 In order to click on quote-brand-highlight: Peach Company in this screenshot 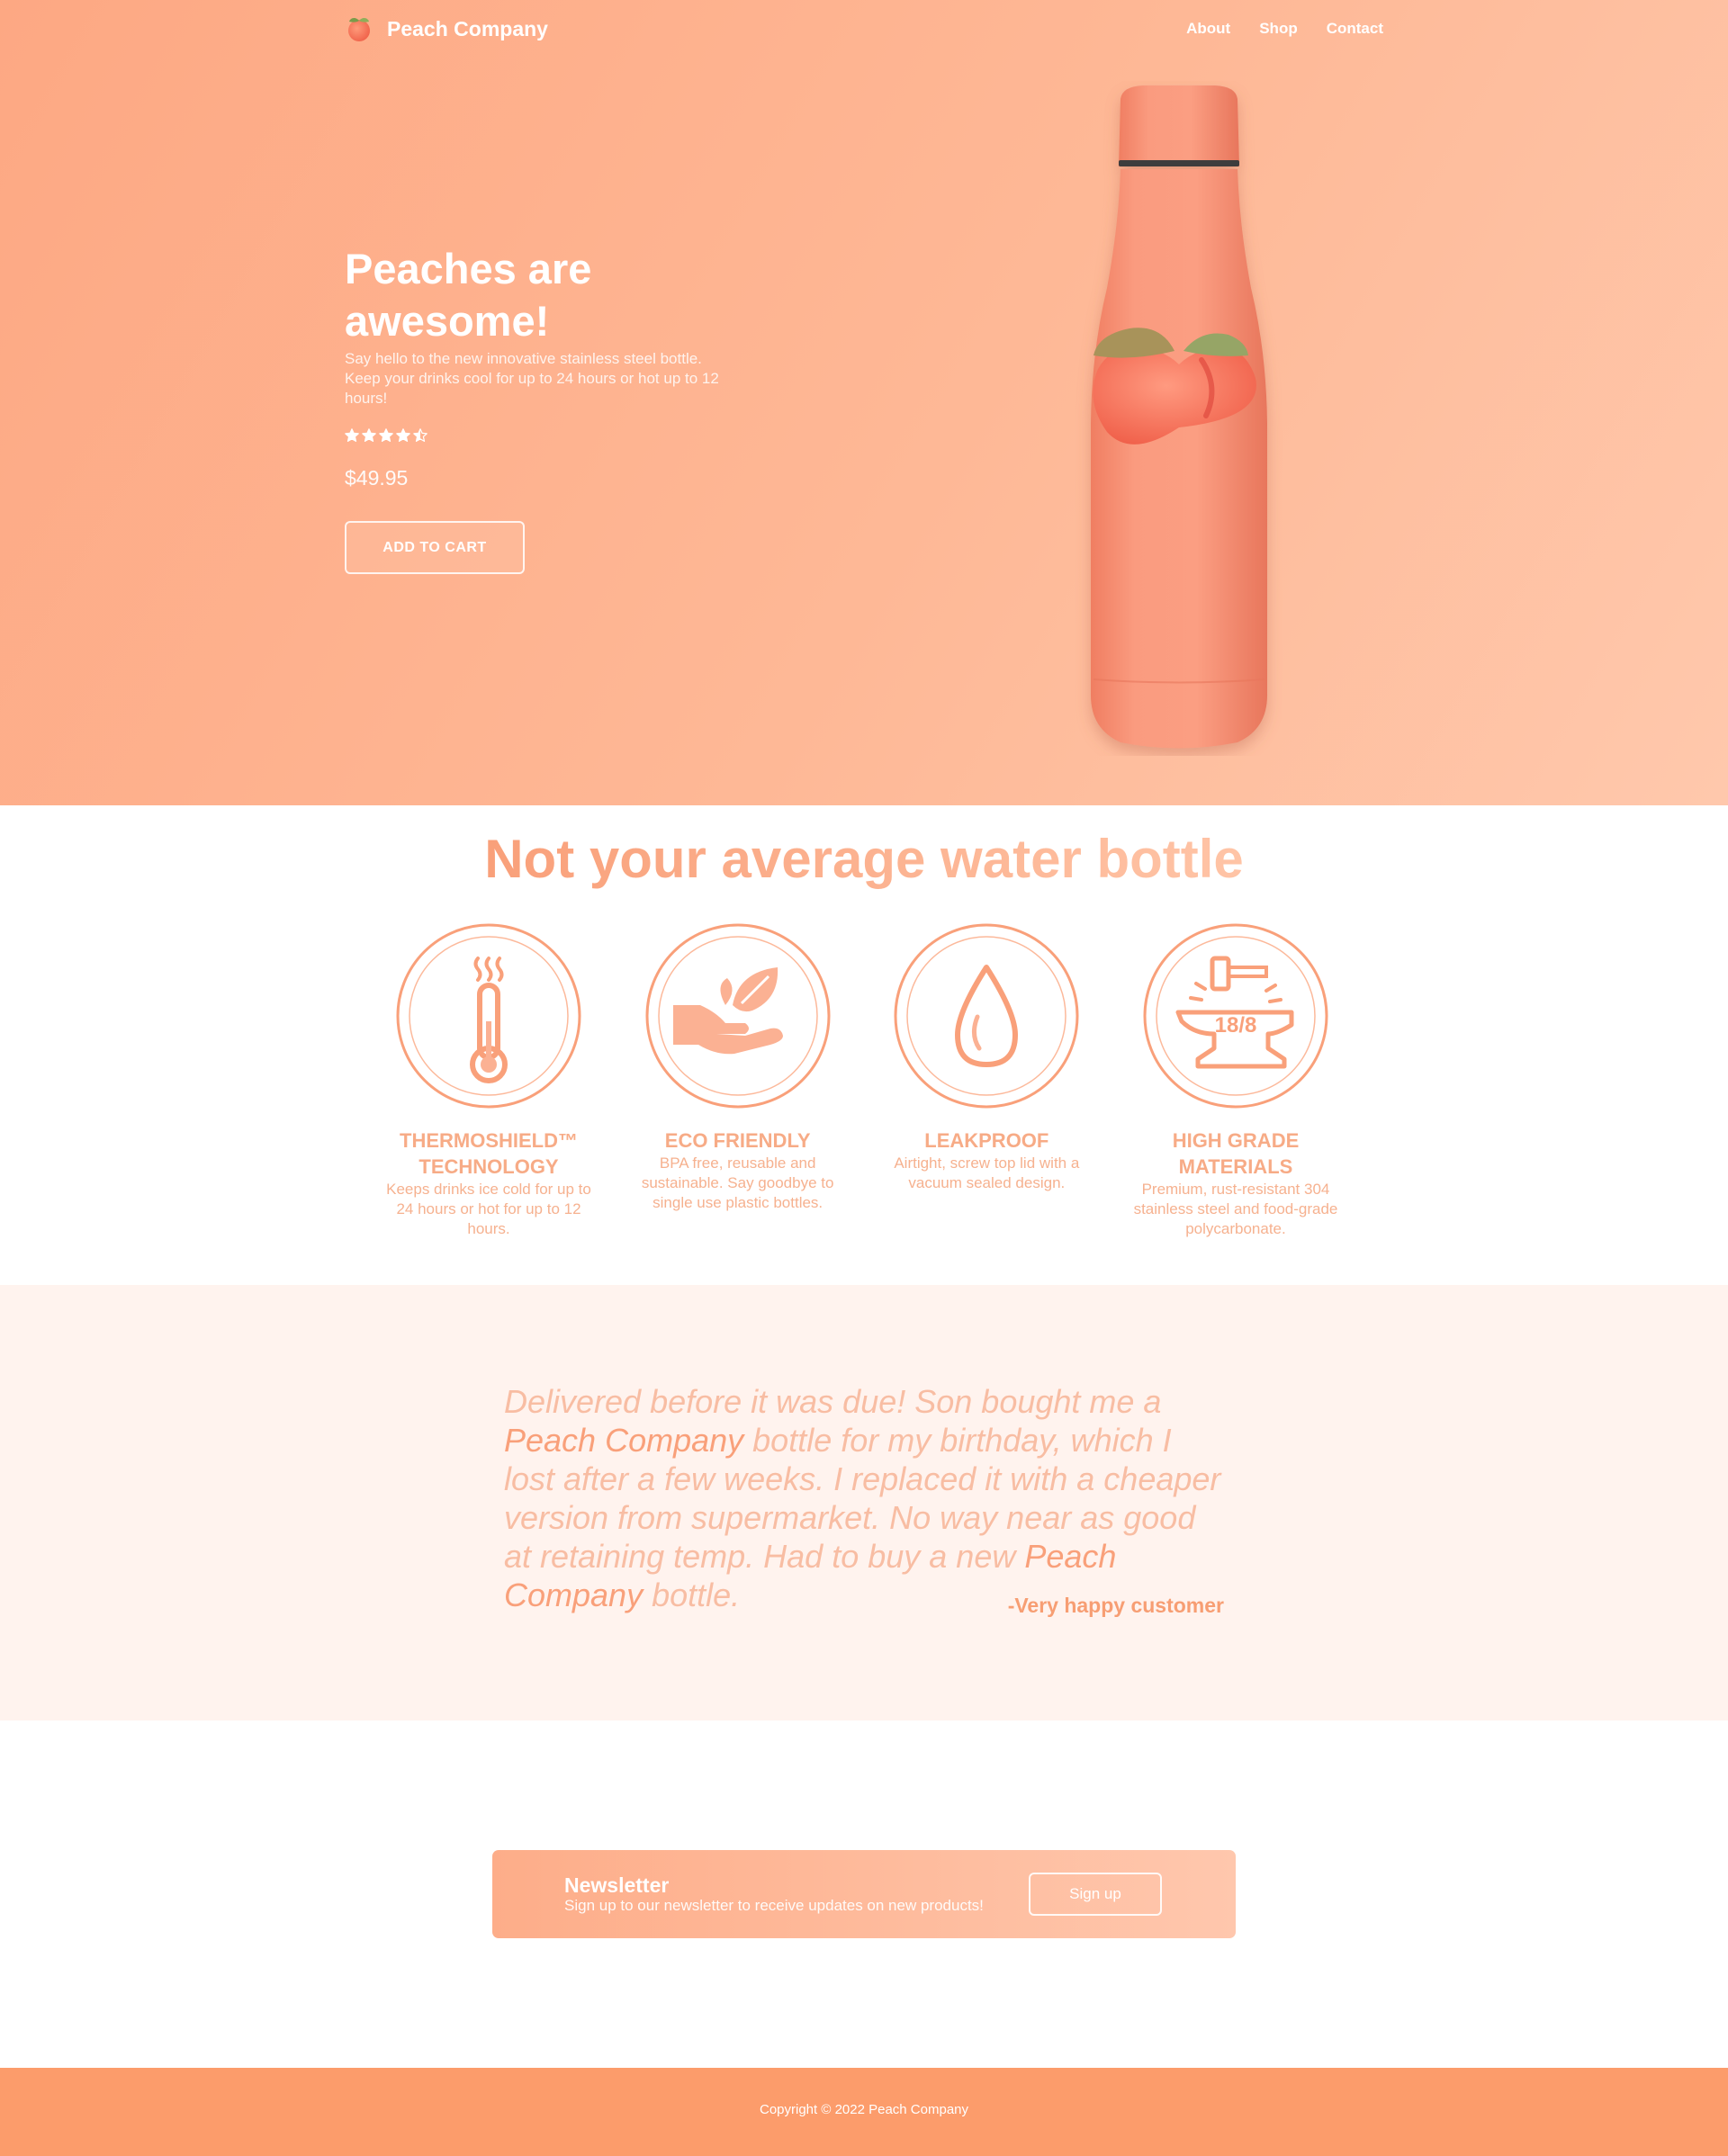, I will do `click(624, 1440)`.